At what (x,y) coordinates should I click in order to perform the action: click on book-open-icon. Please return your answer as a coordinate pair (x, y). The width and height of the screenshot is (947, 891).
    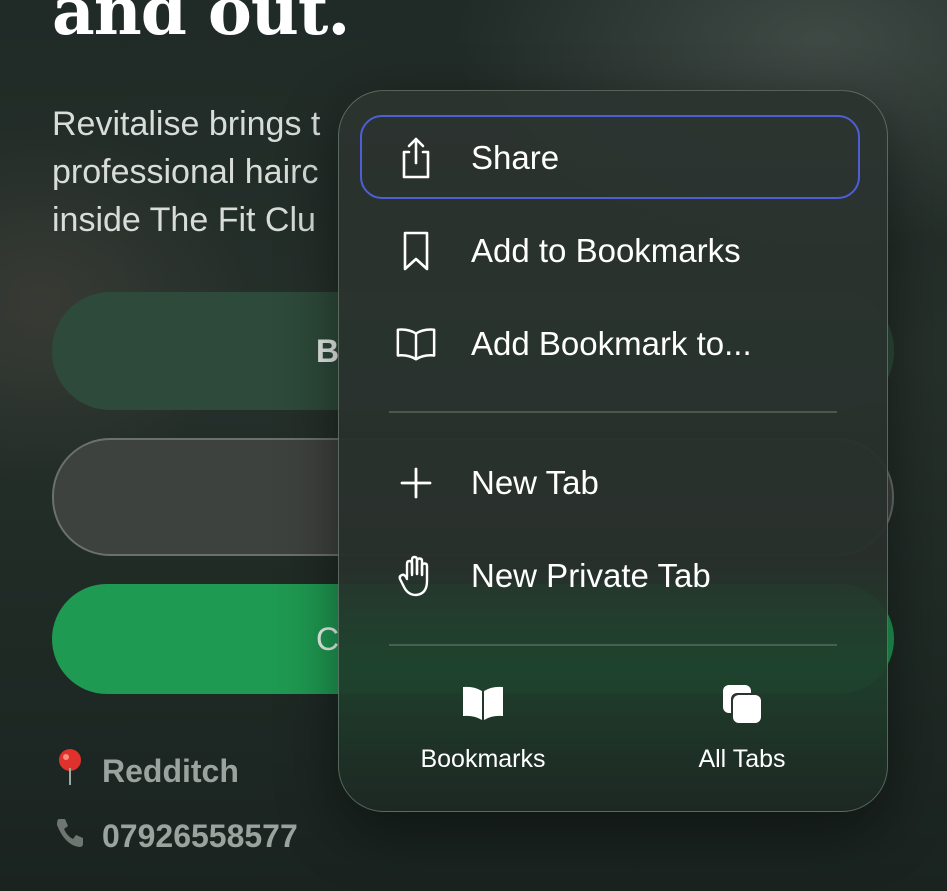
    Looking at the image, I should click on (416, 344).